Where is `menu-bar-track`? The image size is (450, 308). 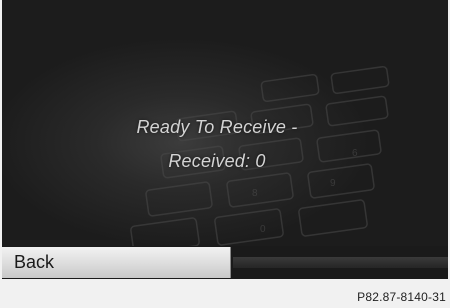
menu-bar-track is located at coordinates (340, 262).